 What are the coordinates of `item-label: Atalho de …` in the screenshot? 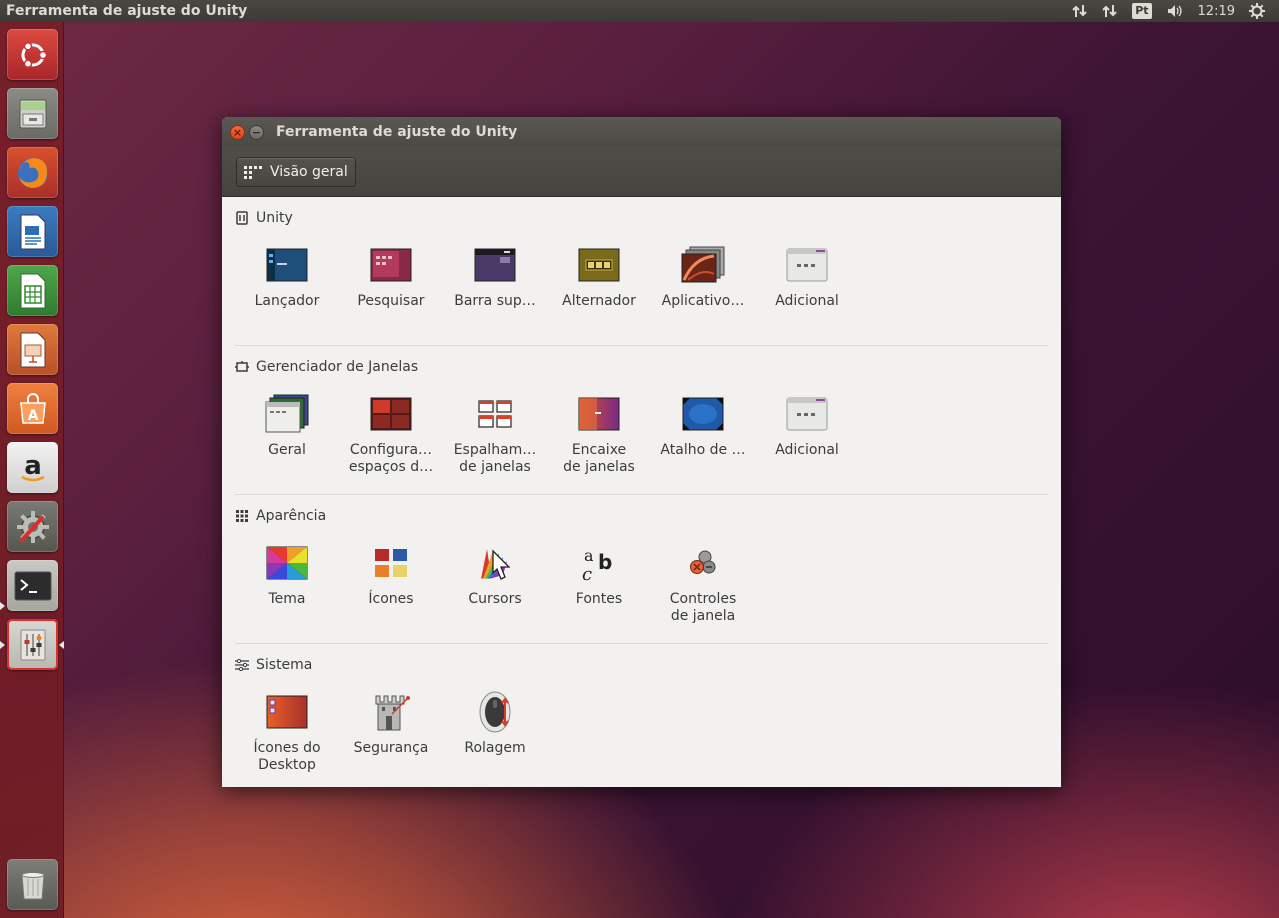 It's located at (703, 450).